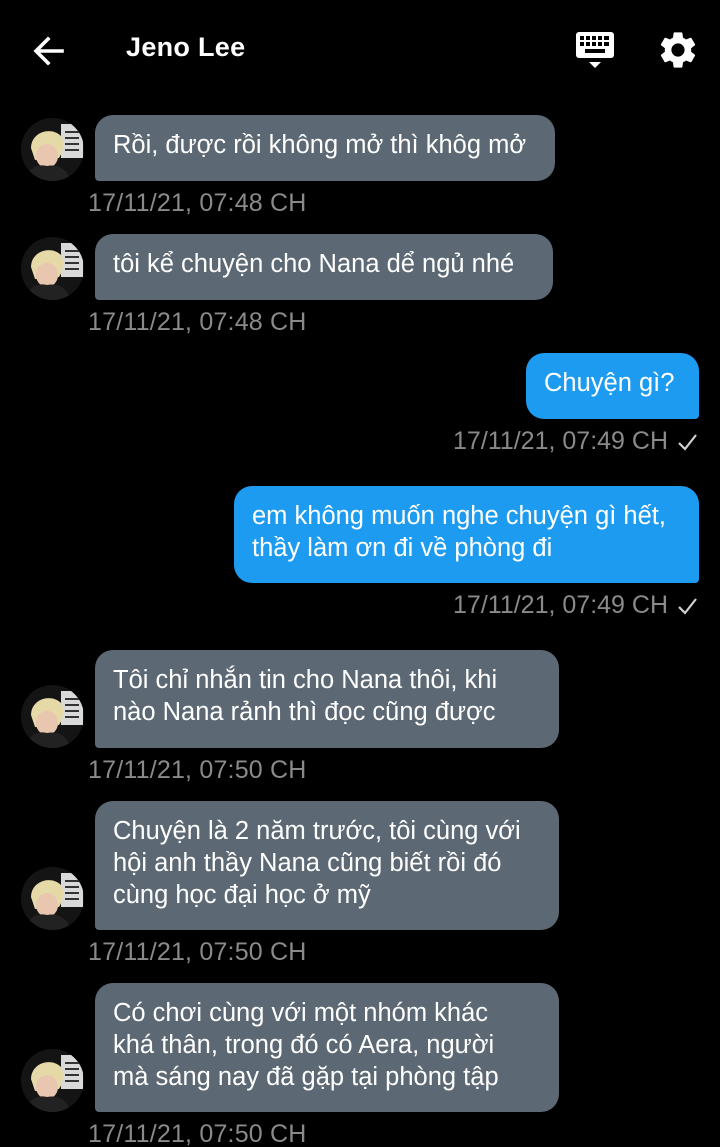  Describe the element at coordinates (185, 47) in the screenshot. I see `contact-name: Jeno Lee` at that location.